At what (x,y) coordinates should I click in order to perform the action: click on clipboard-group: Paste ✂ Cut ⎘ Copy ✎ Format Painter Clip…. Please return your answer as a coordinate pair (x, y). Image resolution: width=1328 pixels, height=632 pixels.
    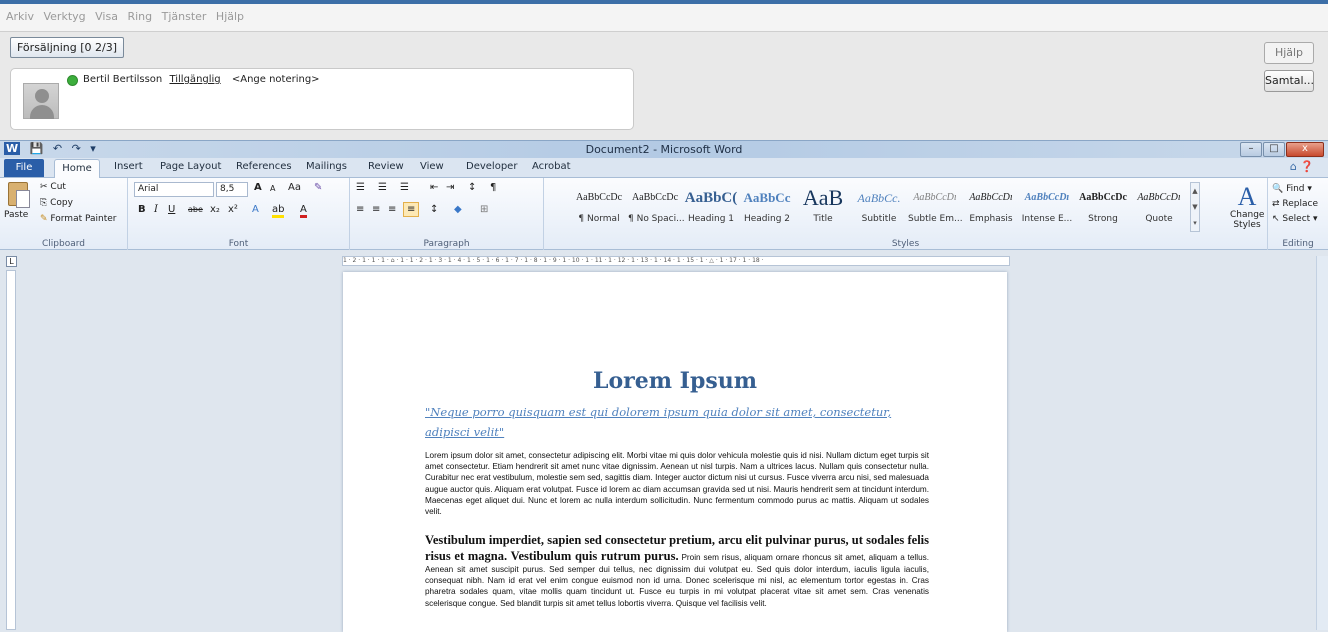
    Looking at the image, I should click on (64, 214).